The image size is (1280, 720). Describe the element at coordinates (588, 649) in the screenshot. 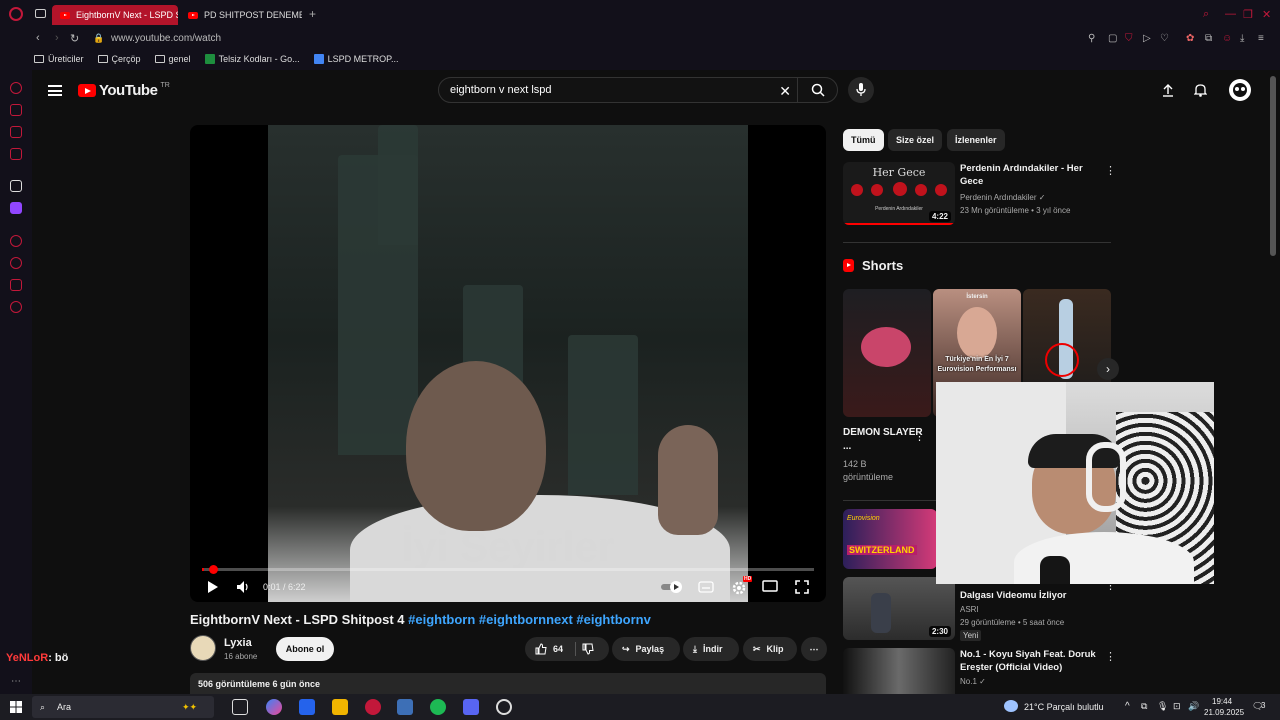

I see `dislike-icon` at that location.